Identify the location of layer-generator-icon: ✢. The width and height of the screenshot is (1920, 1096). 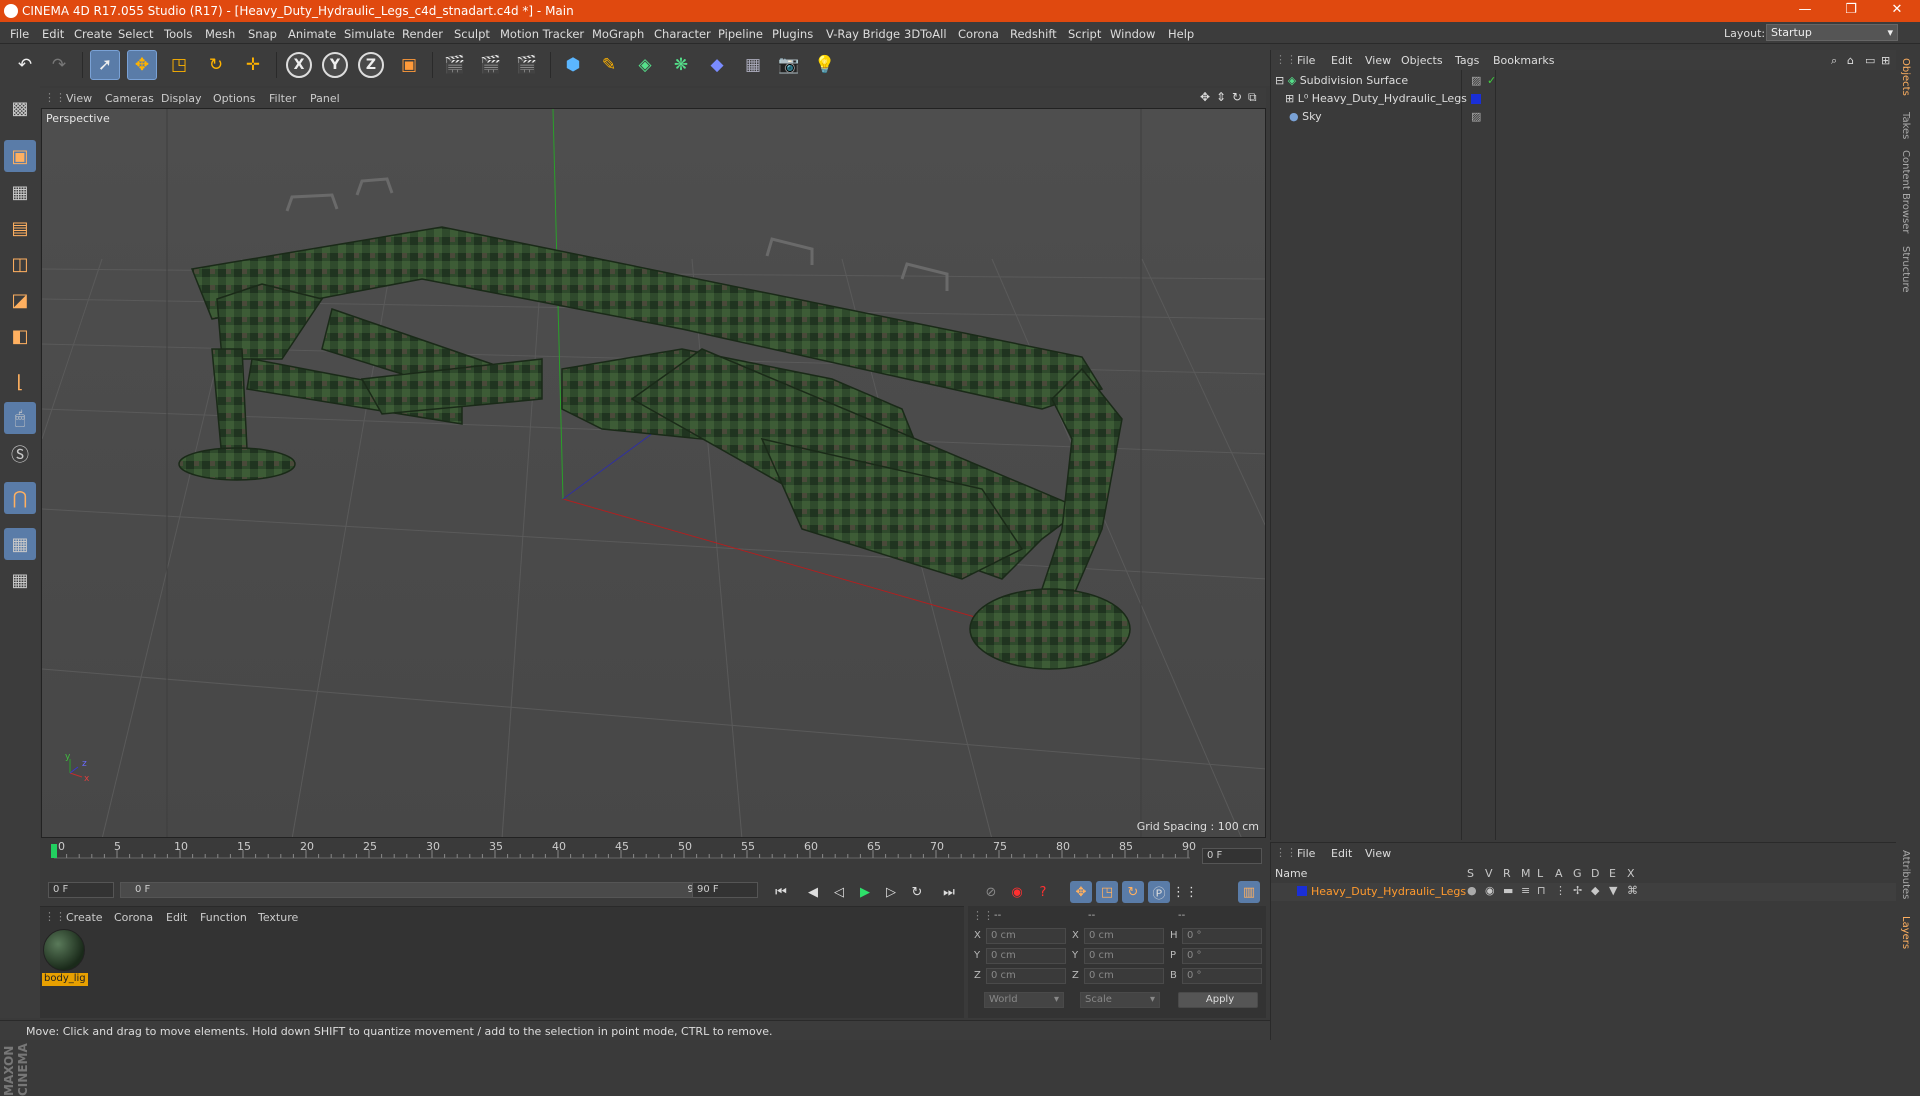
(1577, 890).